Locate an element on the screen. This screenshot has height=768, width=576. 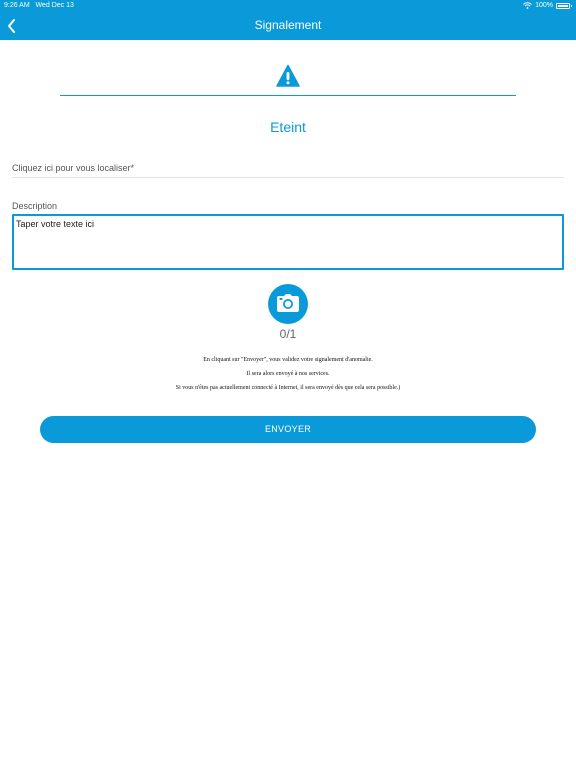
status-time: 9:26 AM is located at coordinates (17, 5).